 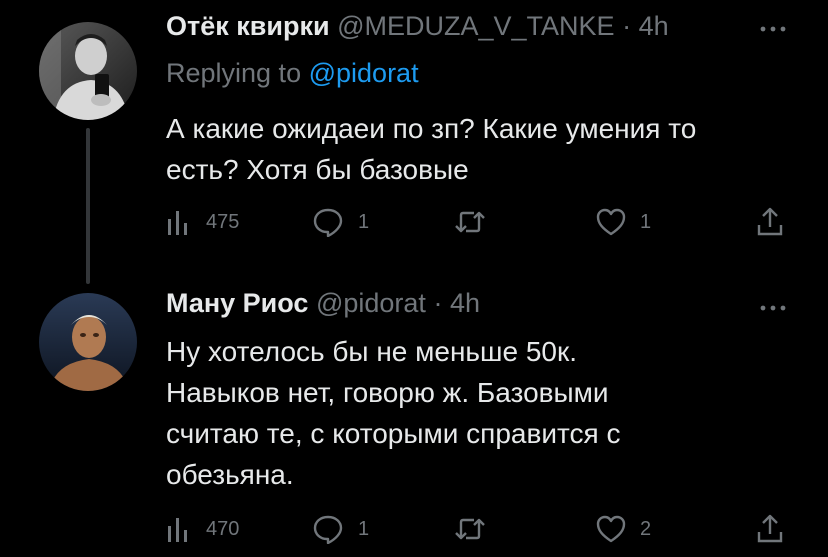 I want to click on like-count: 2, so click(x=646, y=528).